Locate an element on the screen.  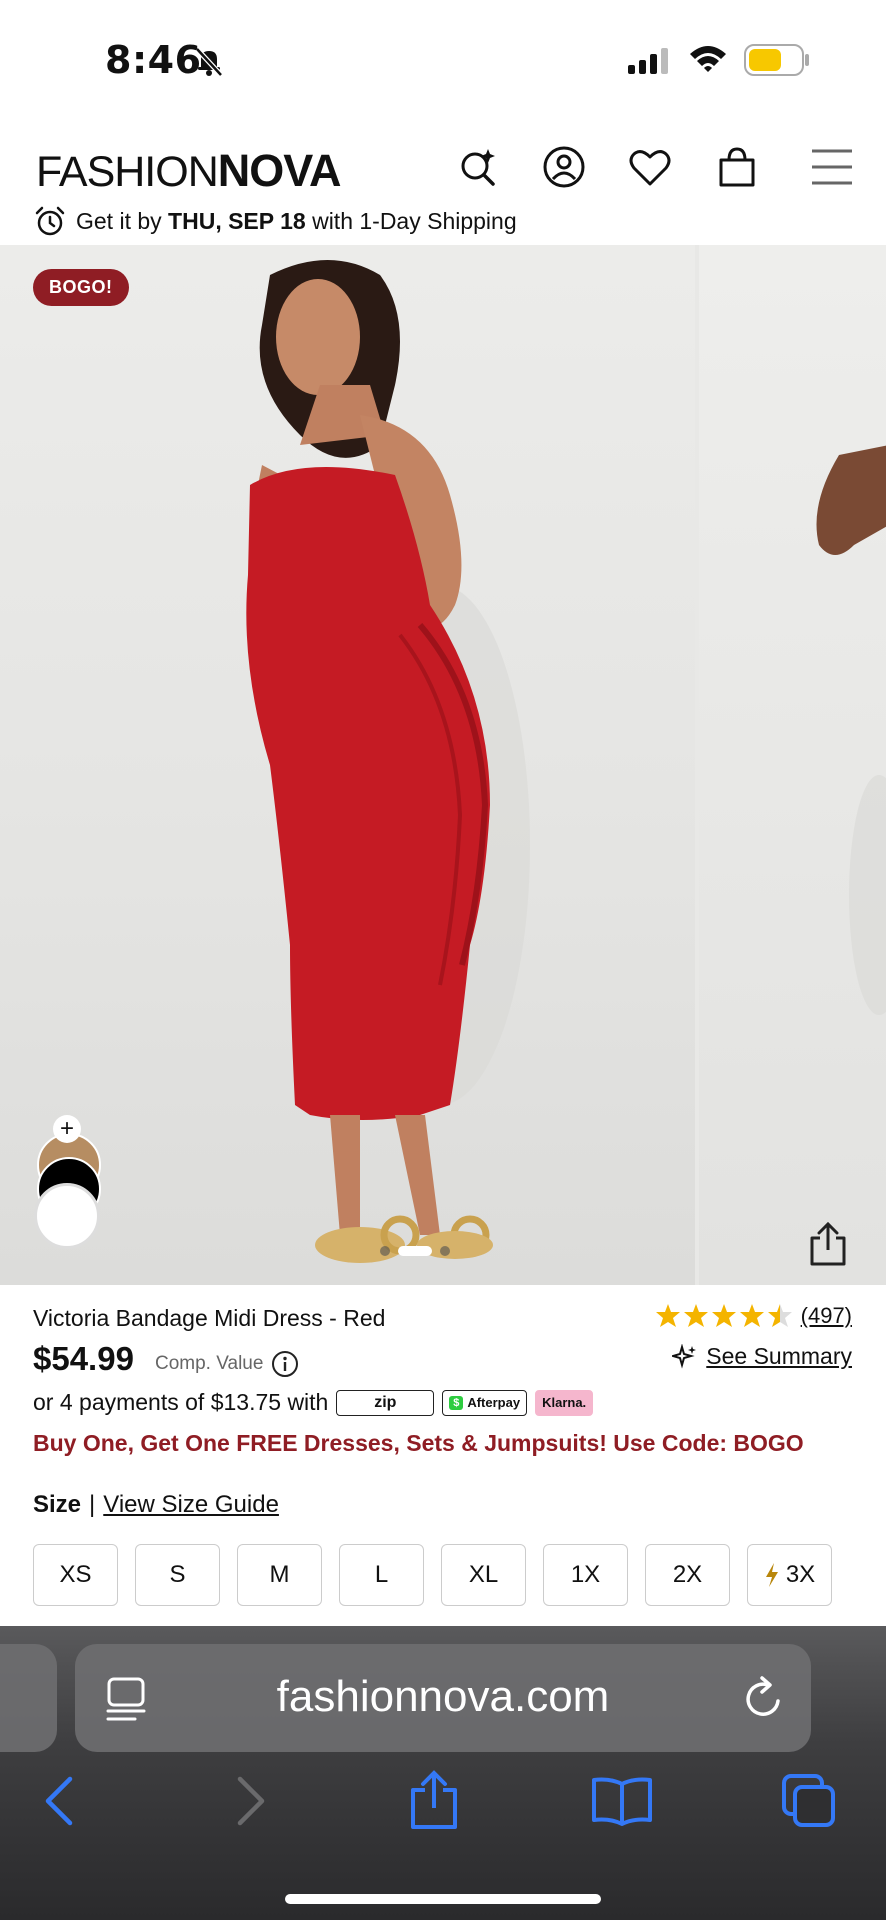
bogo-badge: BOGO! is located at coordinates (81, 287).